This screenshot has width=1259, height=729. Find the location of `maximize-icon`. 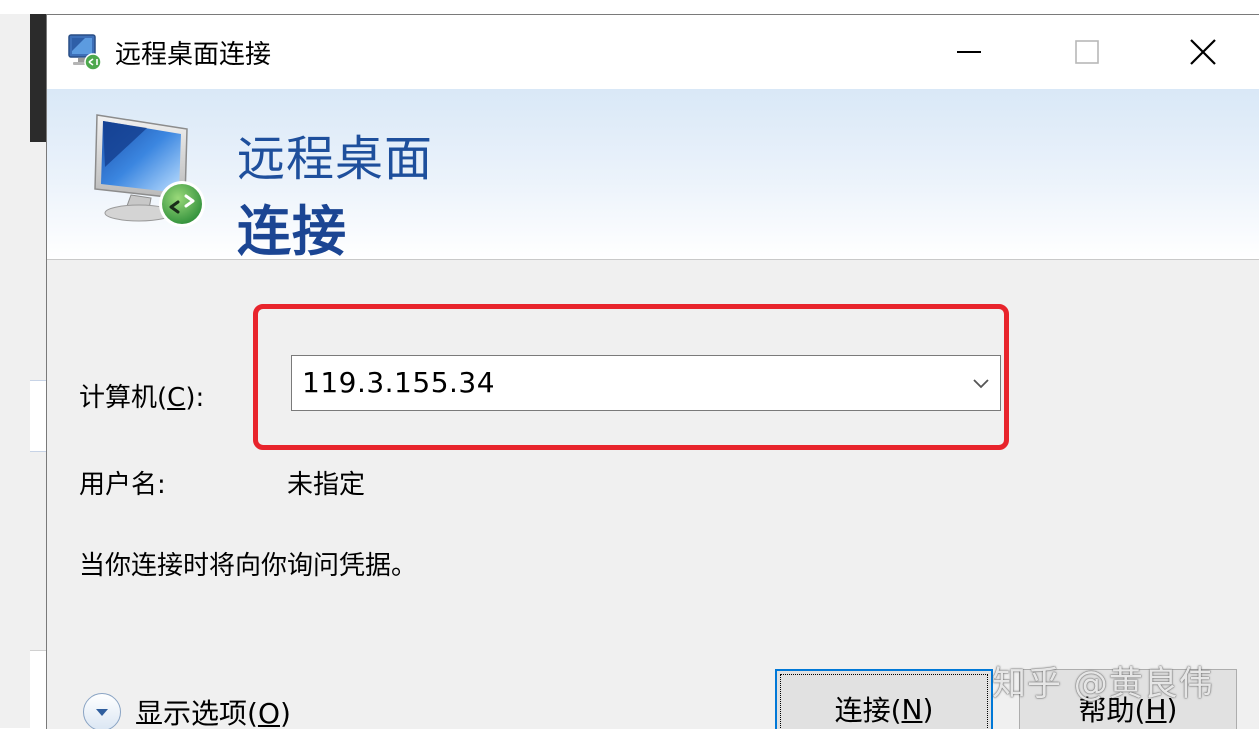

maximize-icon is located at coordinates (1087, 52).